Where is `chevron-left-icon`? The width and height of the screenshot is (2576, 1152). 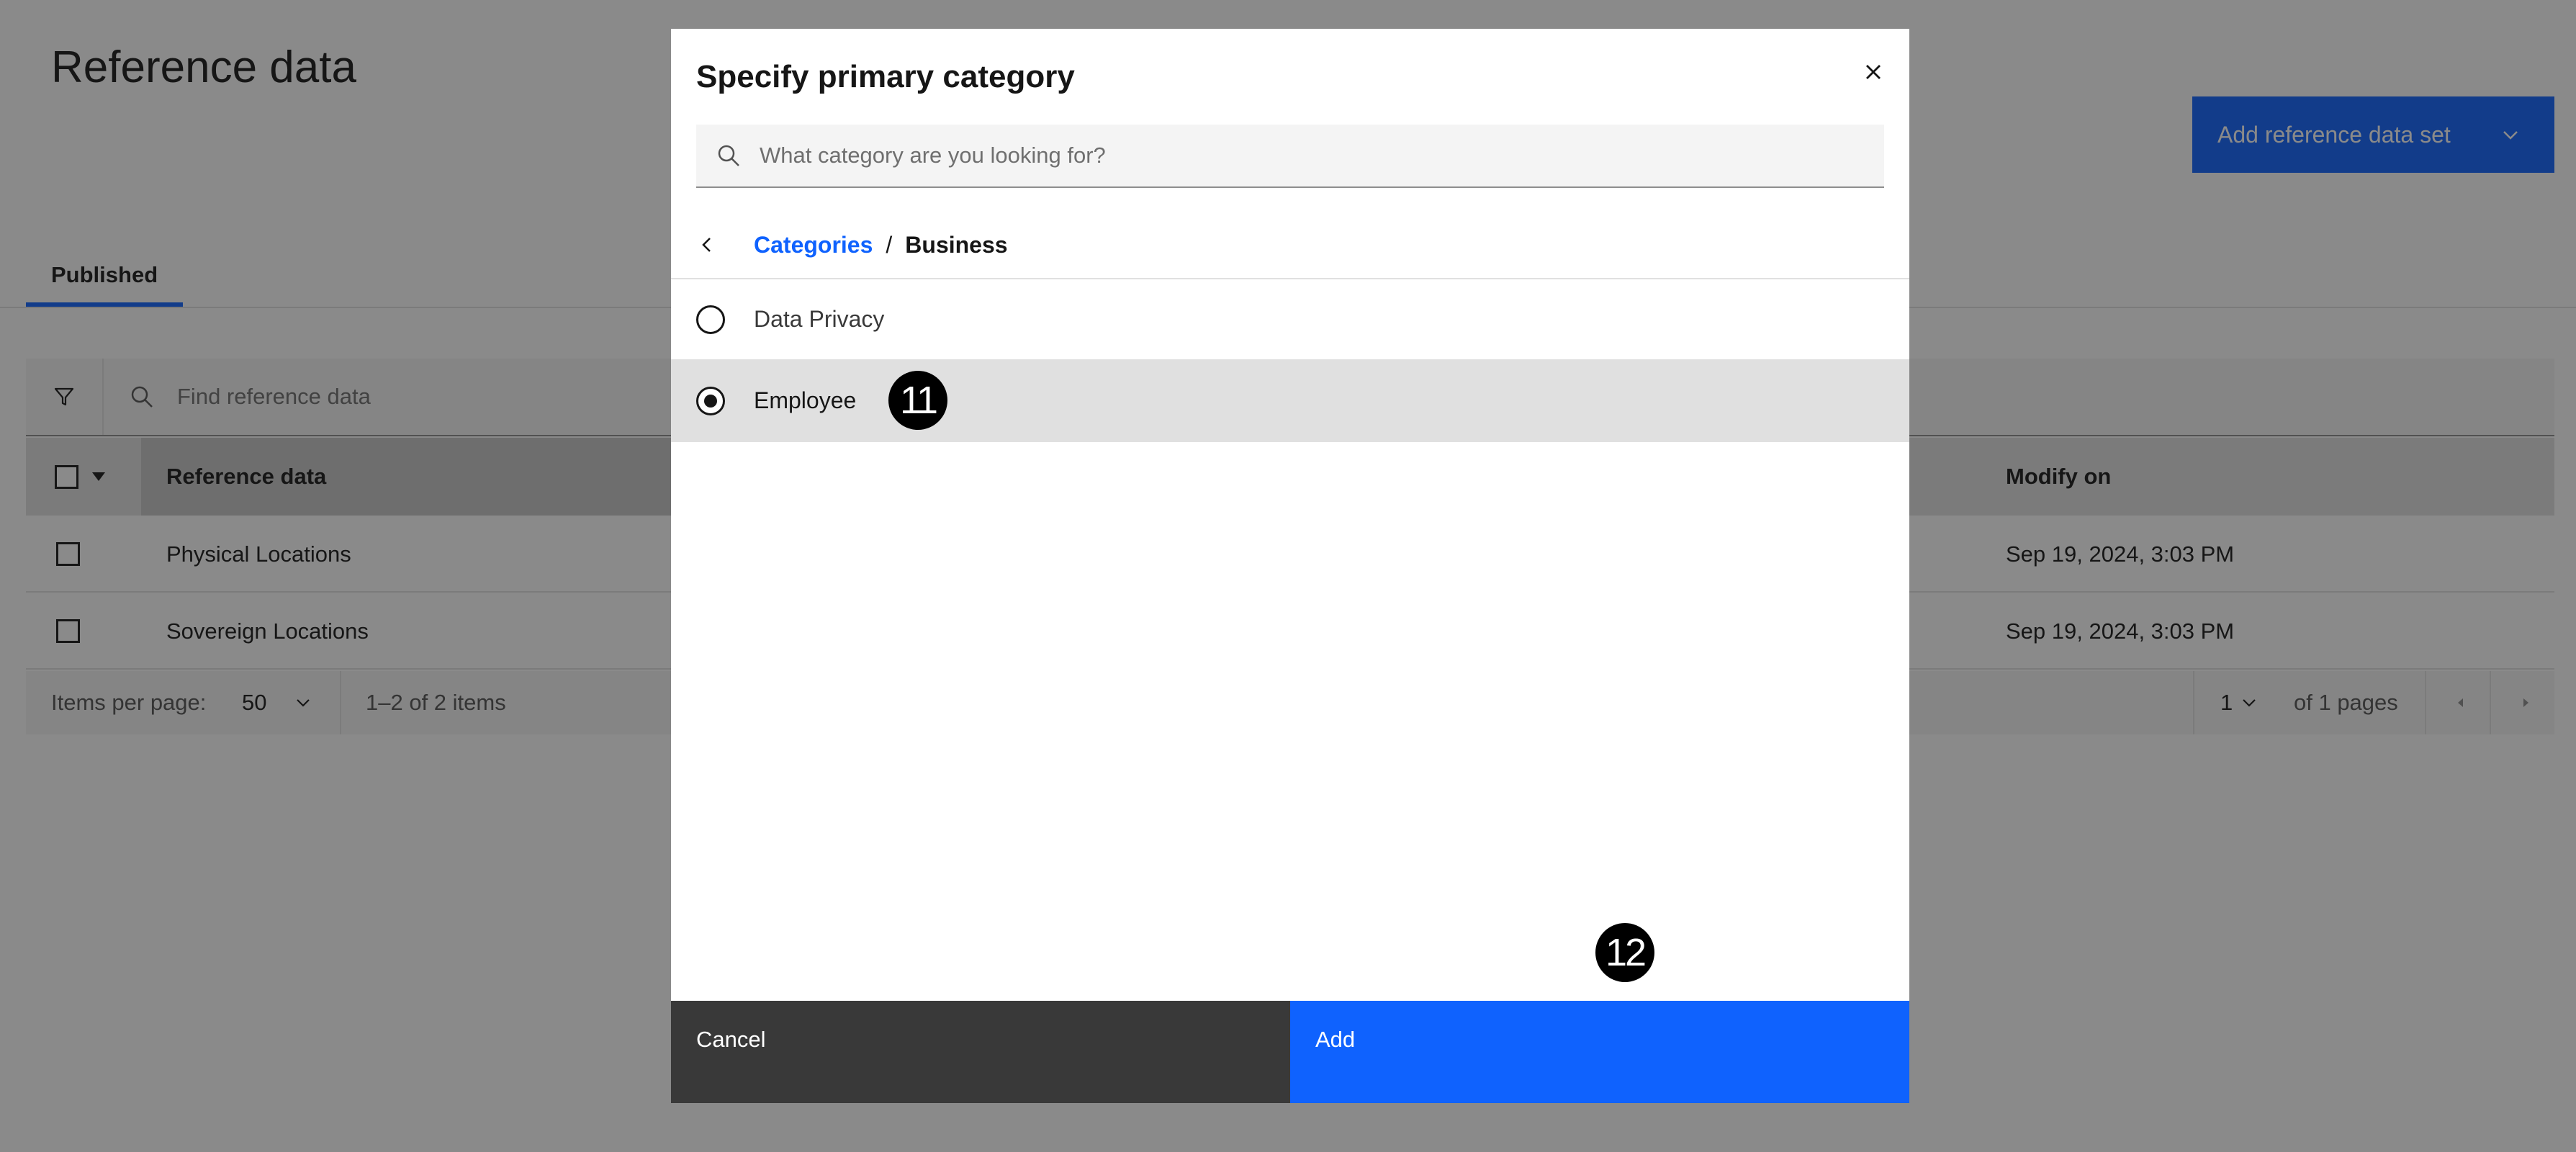 chevron-left-icon is located at coordinates (706, 245).